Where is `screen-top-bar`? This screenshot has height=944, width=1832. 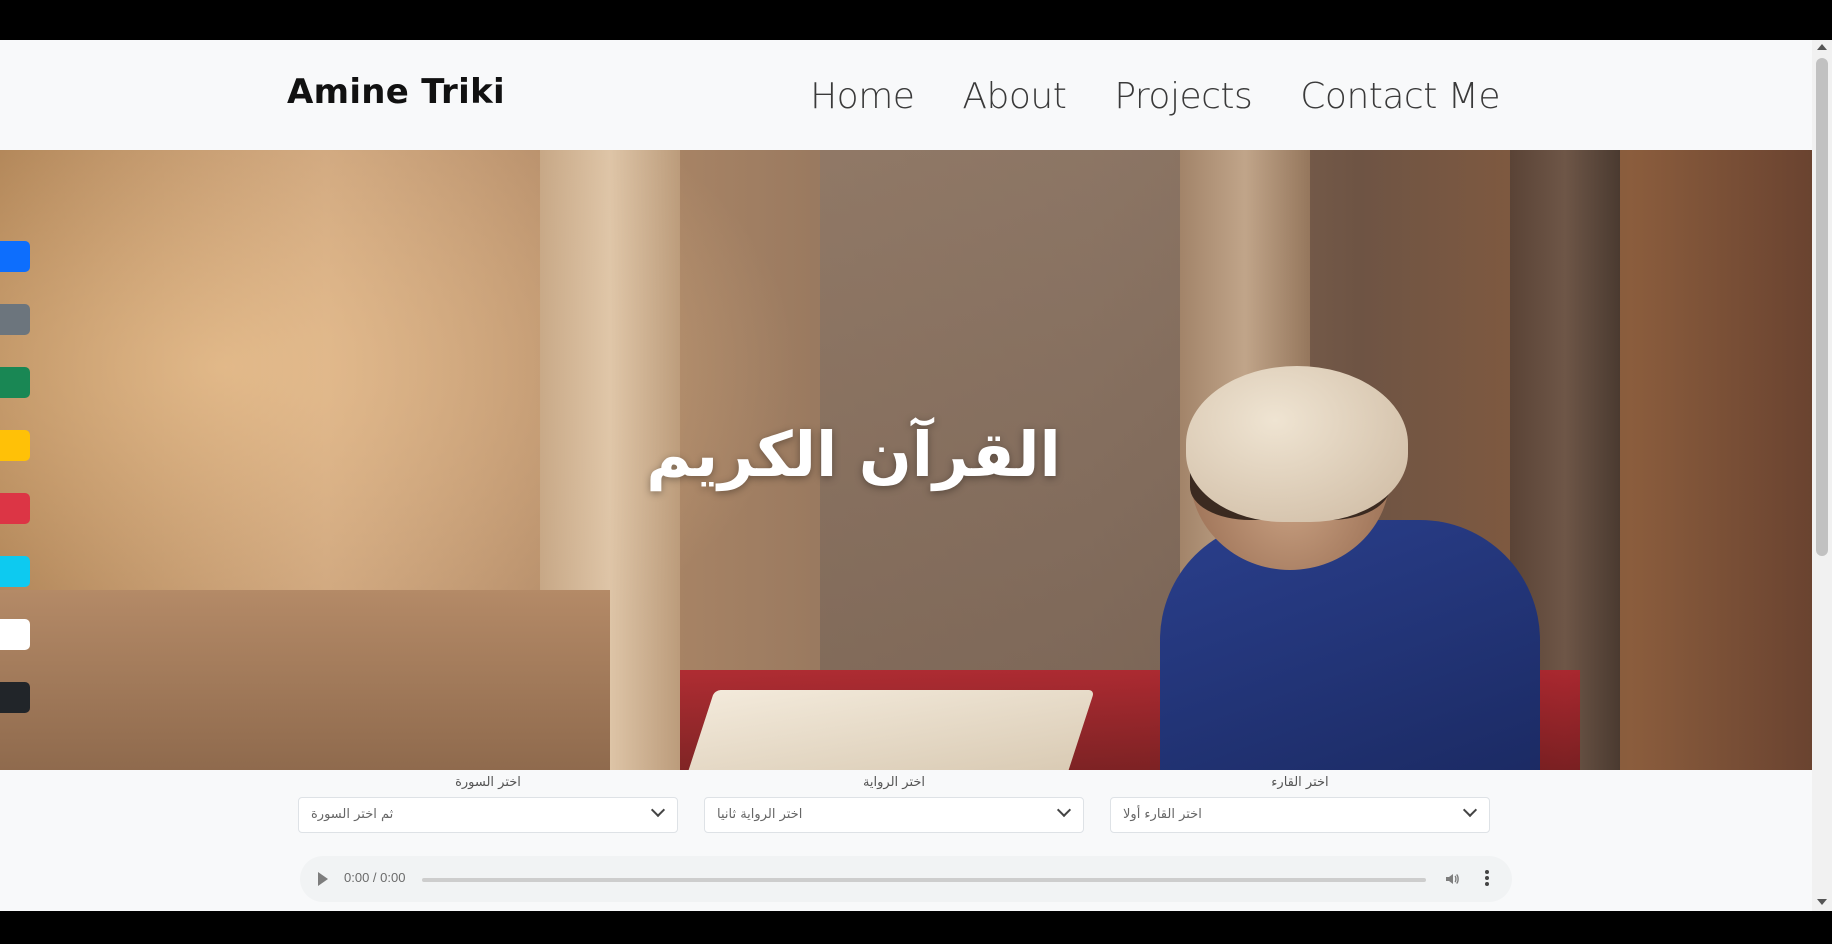
screen-top-bar is located at coordinates (916, 20).